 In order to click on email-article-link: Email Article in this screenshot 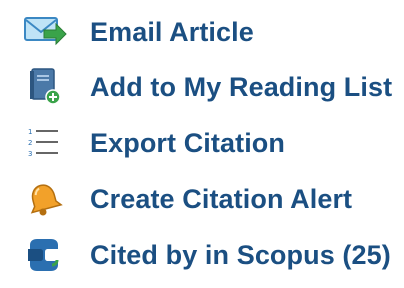, I will do `click(137, 32)`.